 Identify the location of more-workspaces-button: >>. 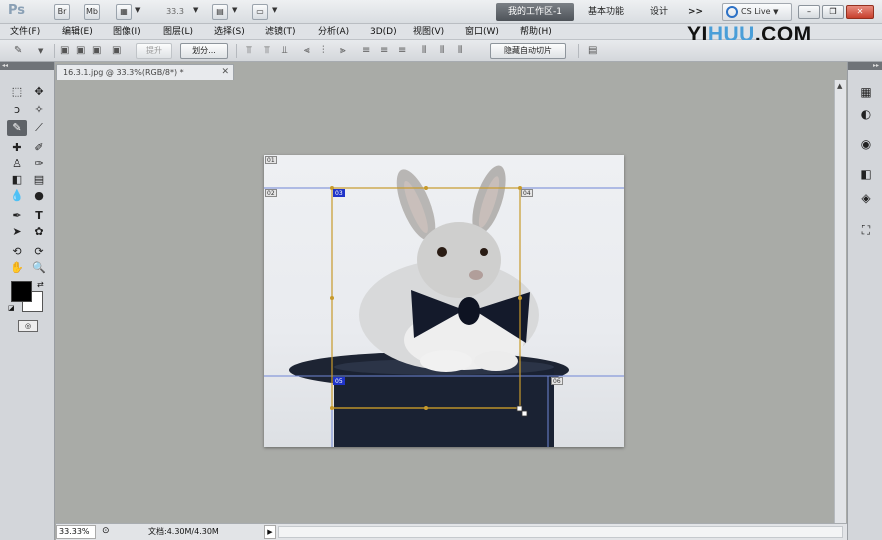
(695, 12).